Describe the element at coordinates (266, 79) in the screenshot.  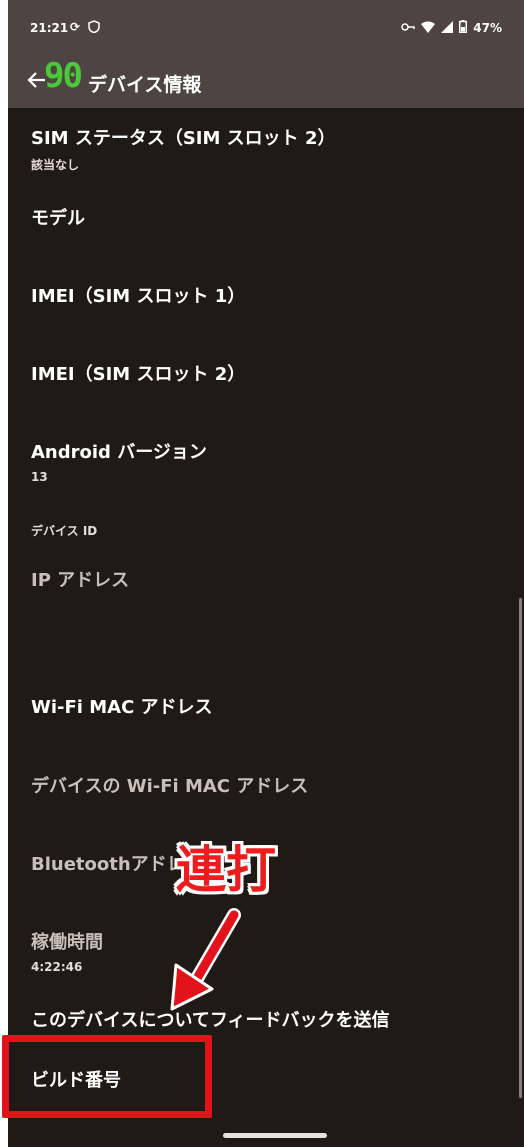
I see `app-bar: デバイス情報 90` at that location.